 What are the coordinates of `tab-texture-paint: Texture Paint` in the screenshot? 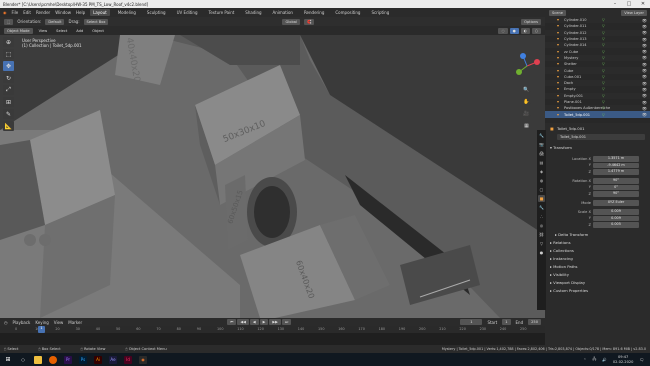 It's located at (221, 12).